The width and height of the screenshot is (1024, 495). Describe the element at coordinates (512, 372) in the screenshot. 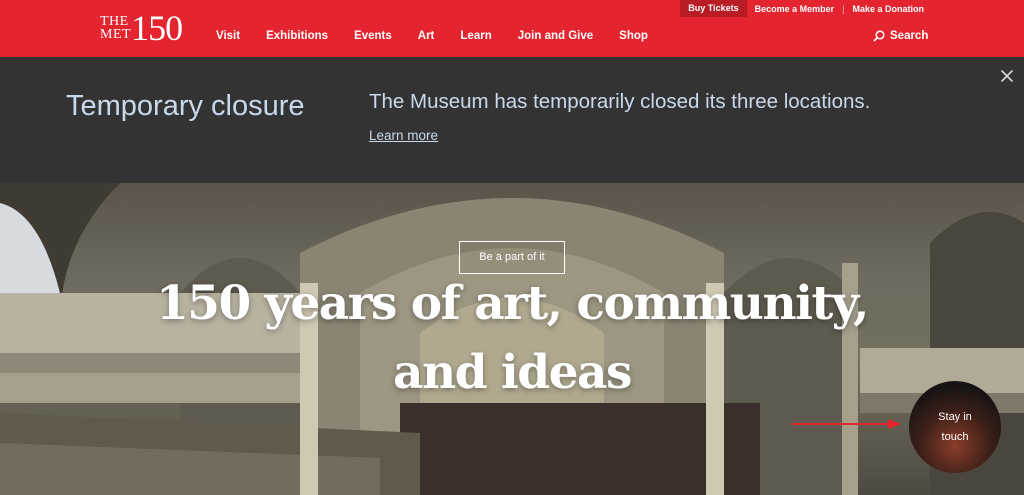

I see `hero-headline-line2: and ideas` at that location.